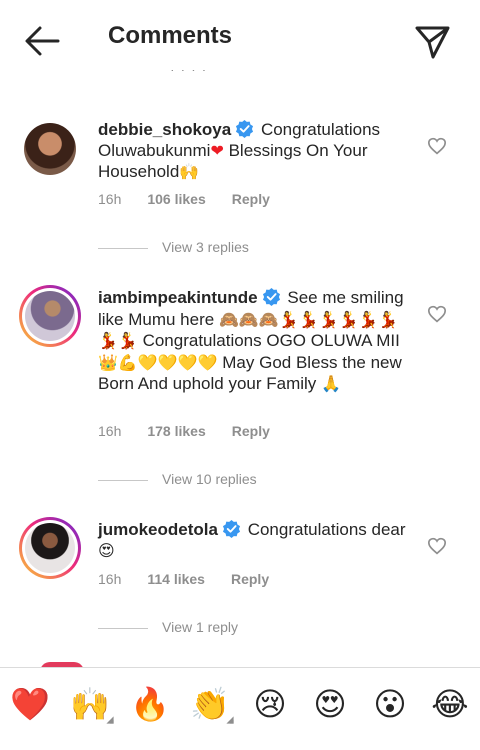 This screenshot has height=750, width=480. I want to click on view-replies-button: View 1 reply, so click(168, 627).